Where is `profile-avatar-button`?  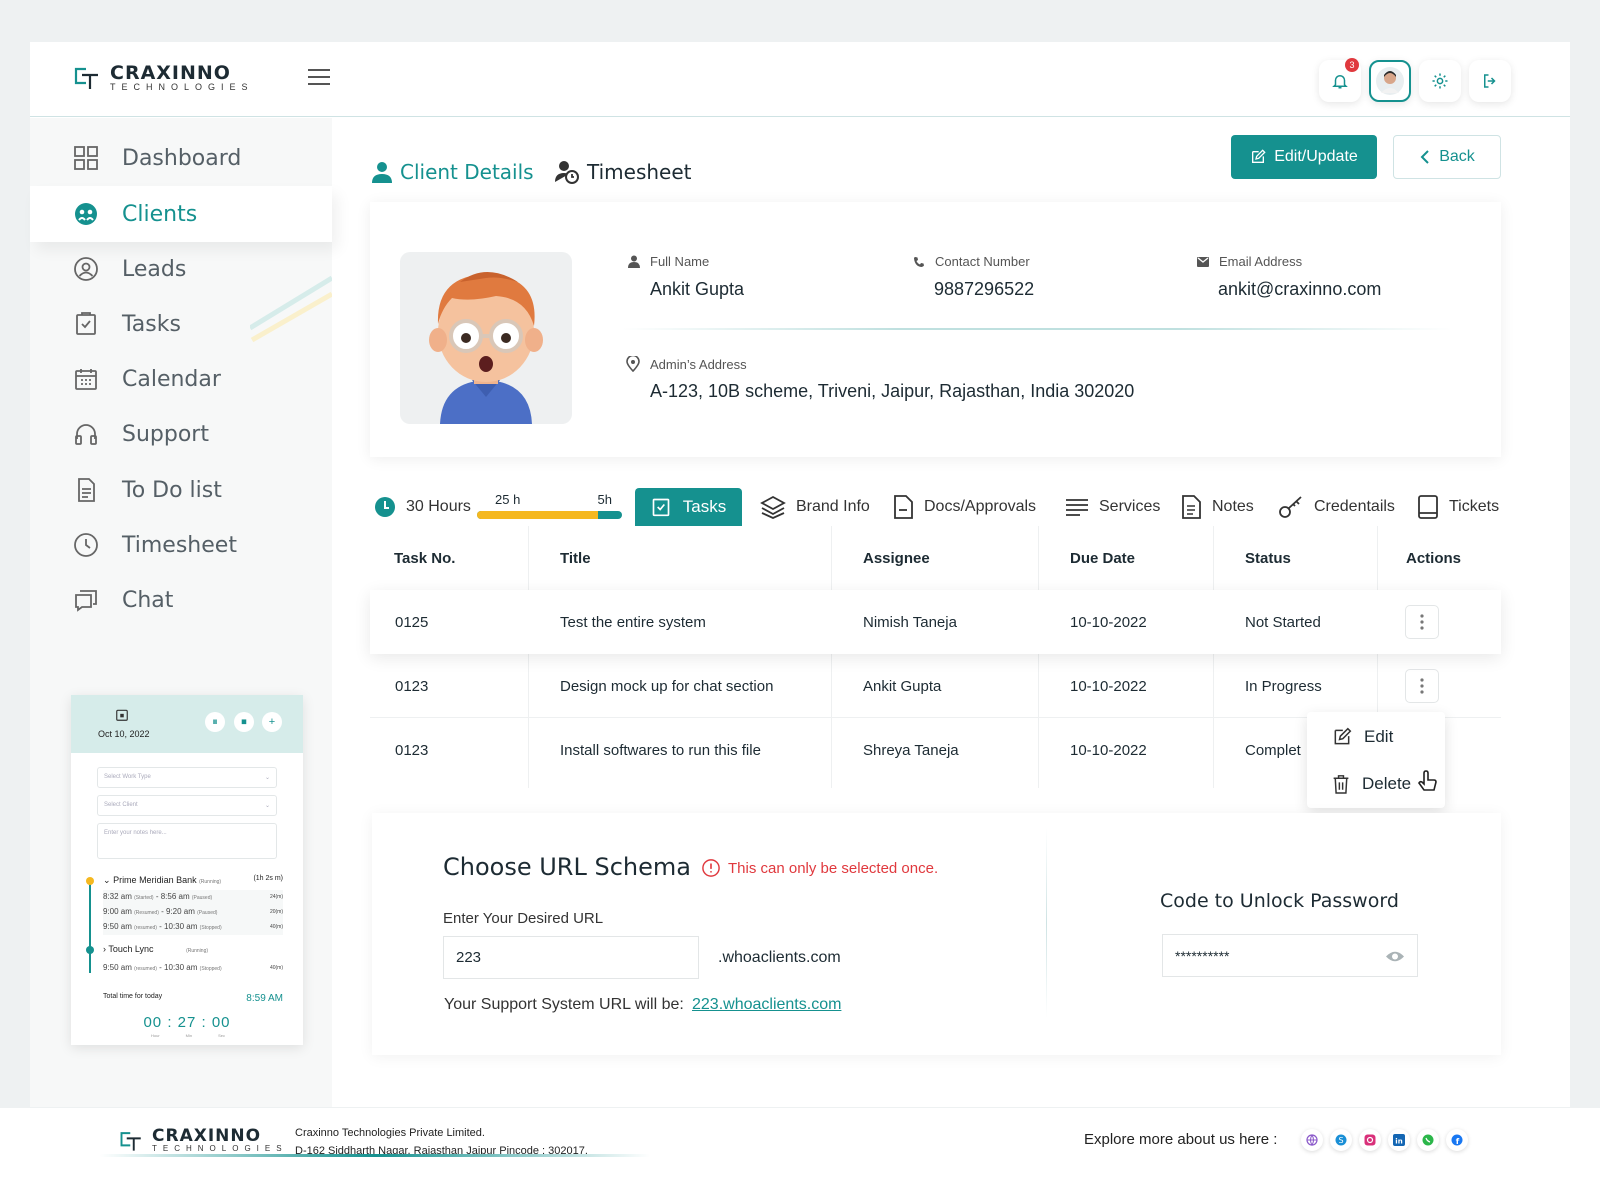
profile-avatar-button is located at coordinates (1390, 81).